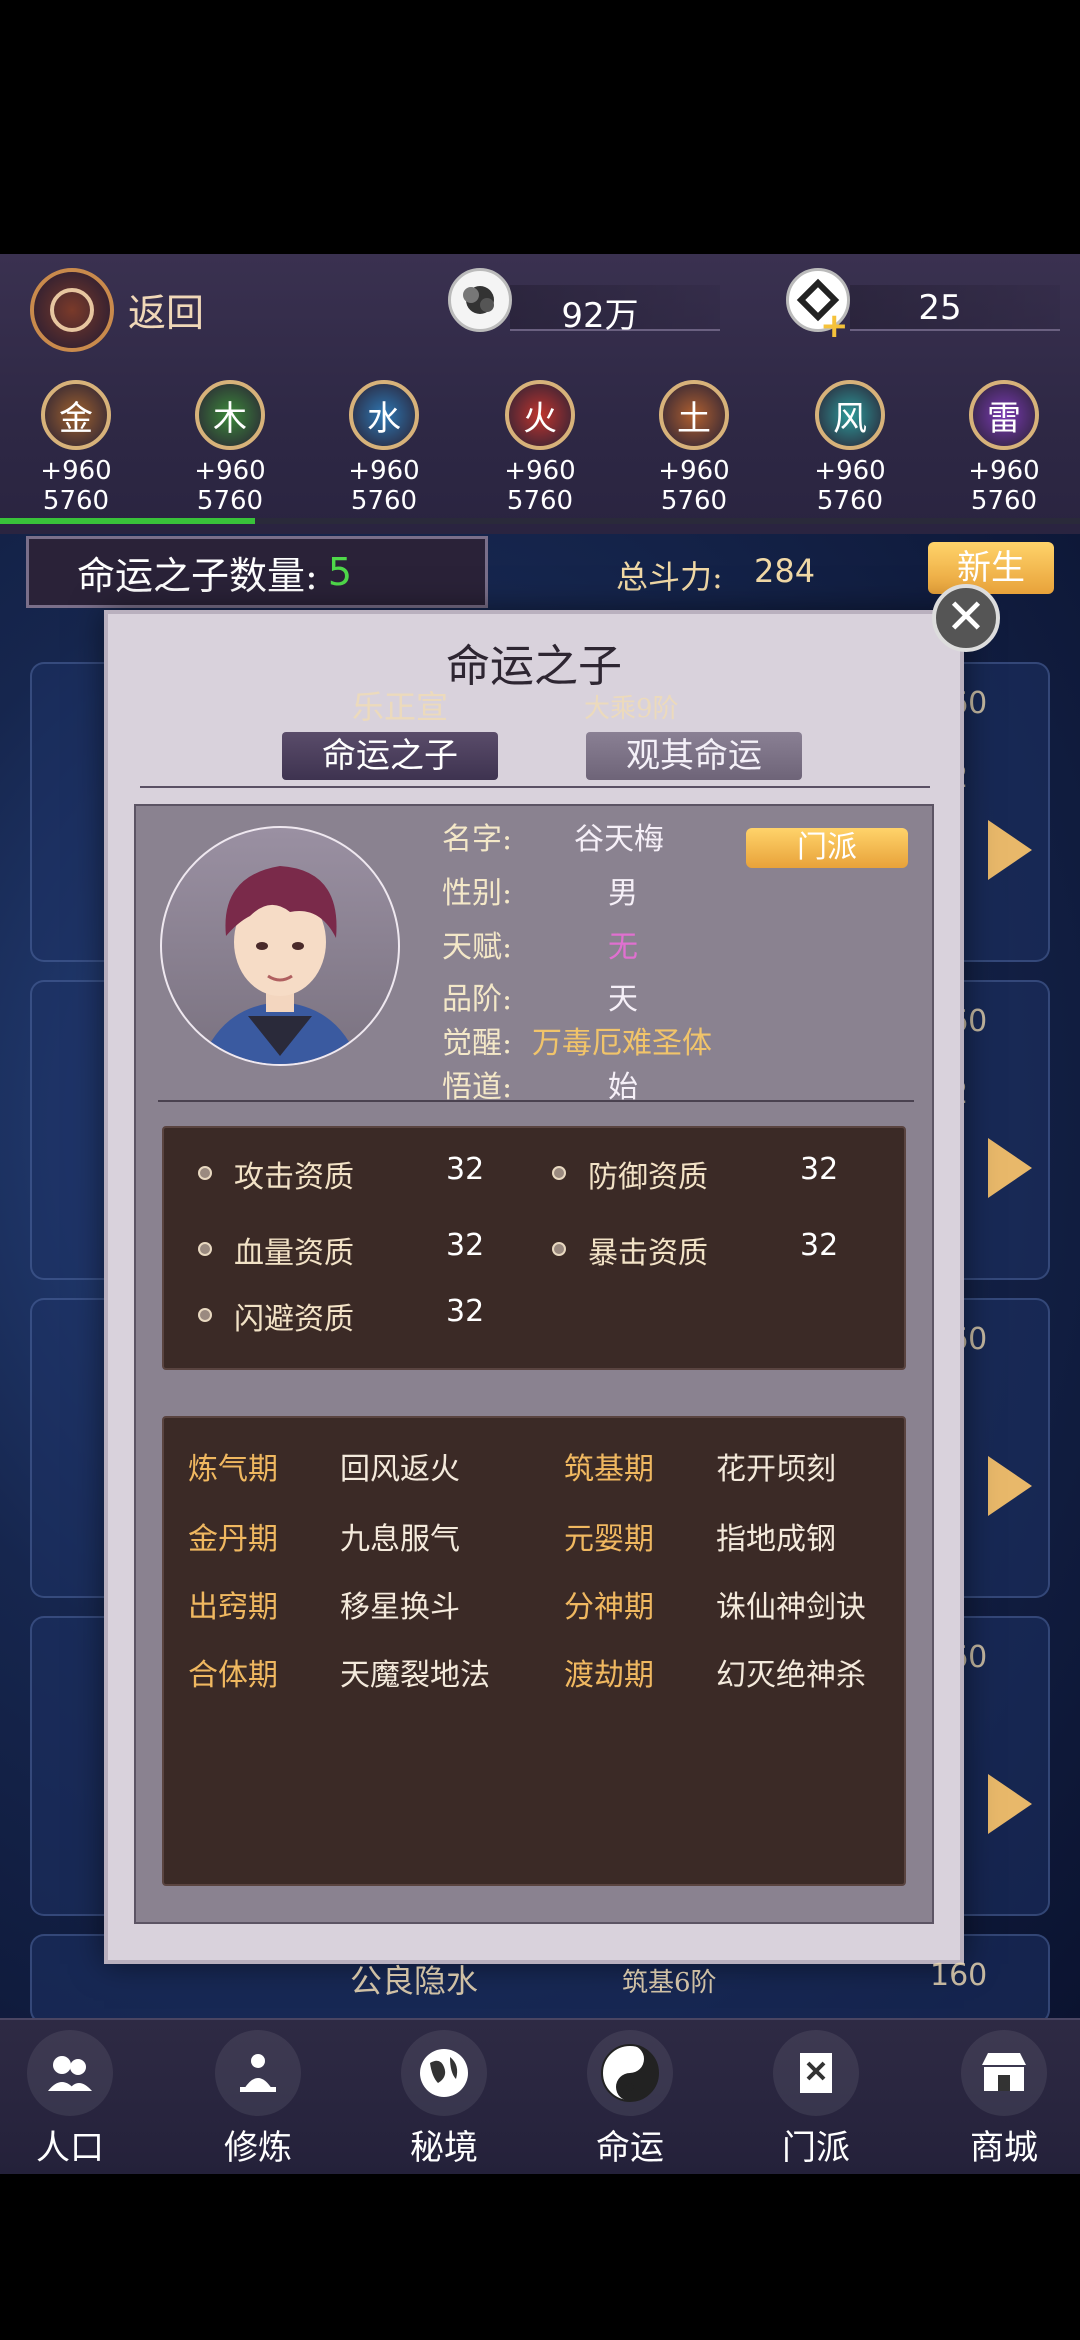  What do you see at coordinates (390, 756) in the screenshot?
I see `tab-fate-child: 命运之子` at bounding box center [390, 756].